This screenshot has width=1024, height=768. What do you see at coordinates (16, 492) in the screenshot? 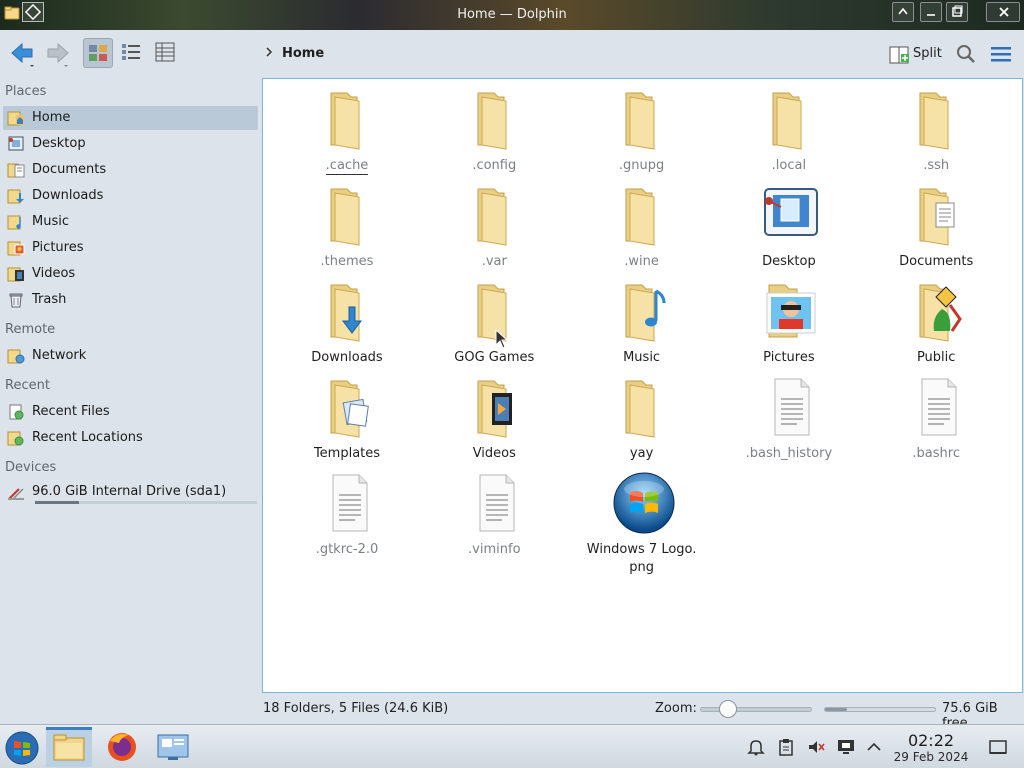
I see `hard-drive-icon` at bounding box center [16, 492].